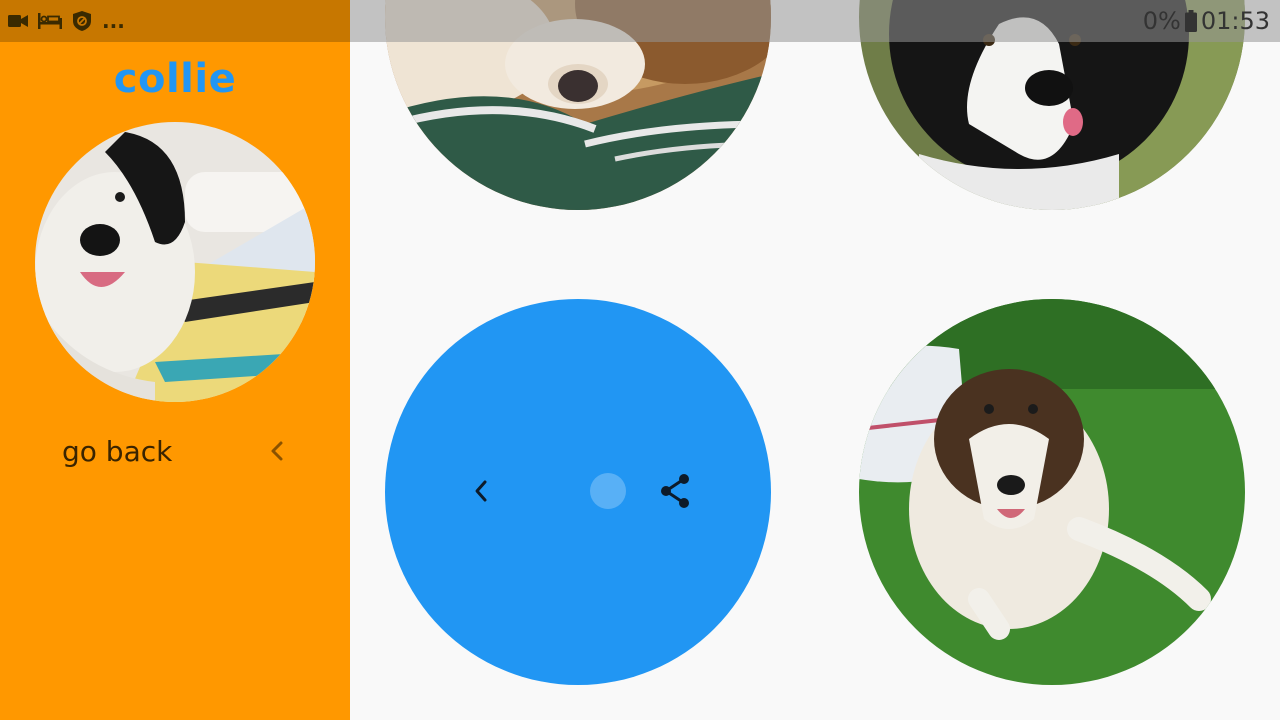 The image size is (1280, 720). I want to click on collie-photo, so click(175, 262).